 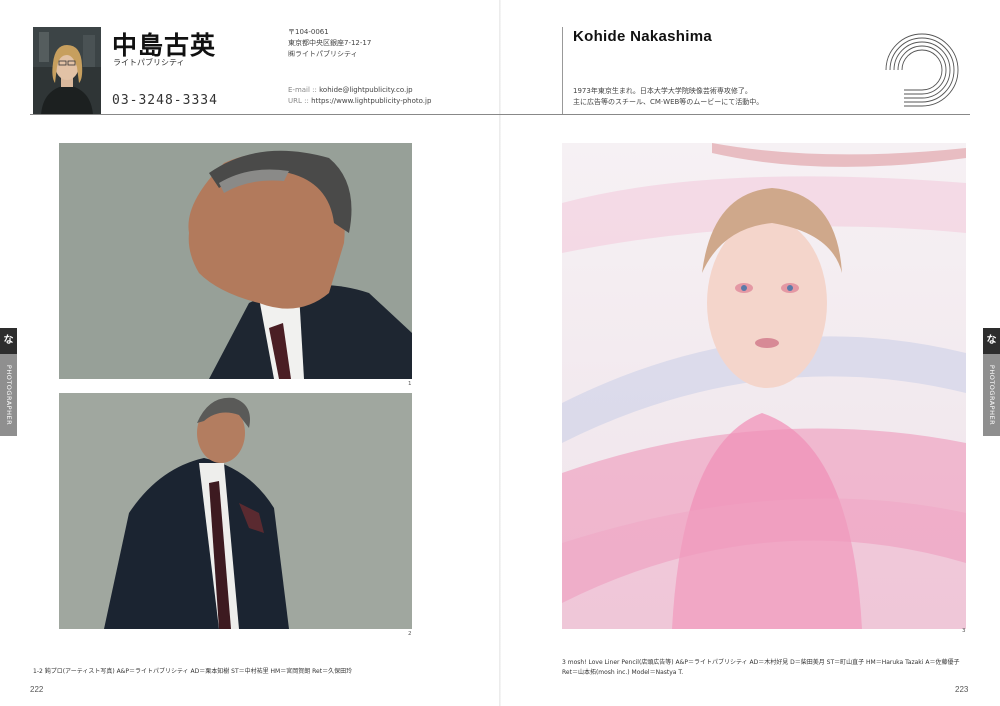 What do you see at coordinates (299, 90) in the screenshot?
I see `email-label: E-mail` at bounding box center [299, 90].